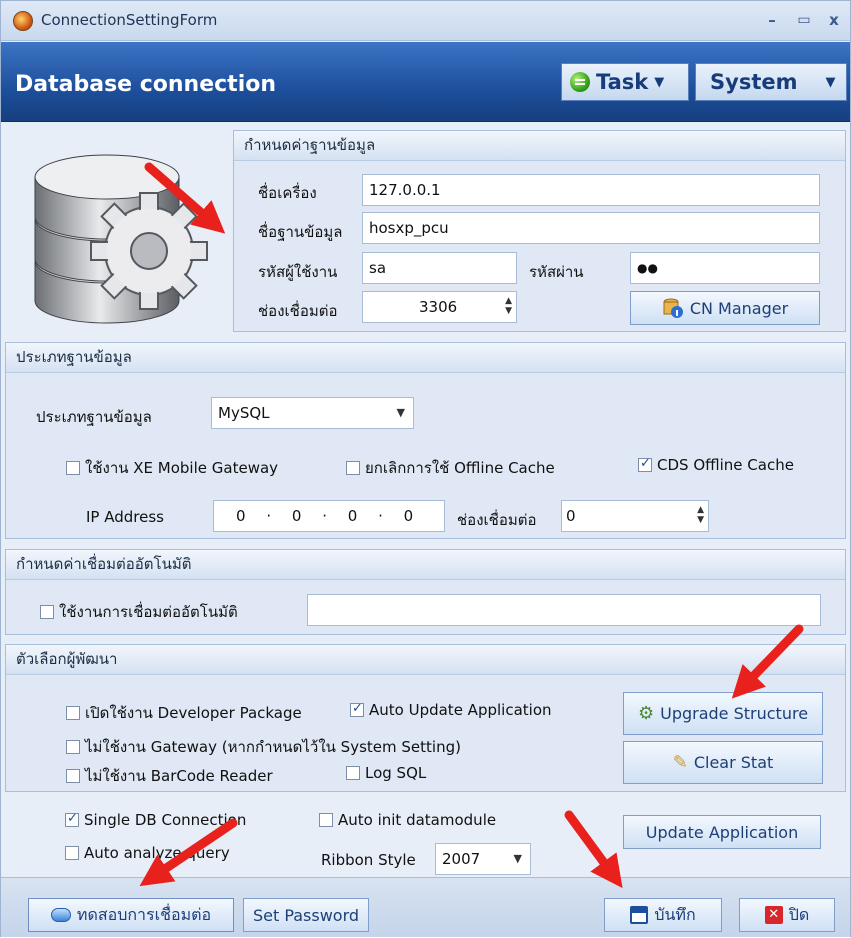 The image size is (851, 938). I want to click on ip-port-value: 0, so click(571, 516).